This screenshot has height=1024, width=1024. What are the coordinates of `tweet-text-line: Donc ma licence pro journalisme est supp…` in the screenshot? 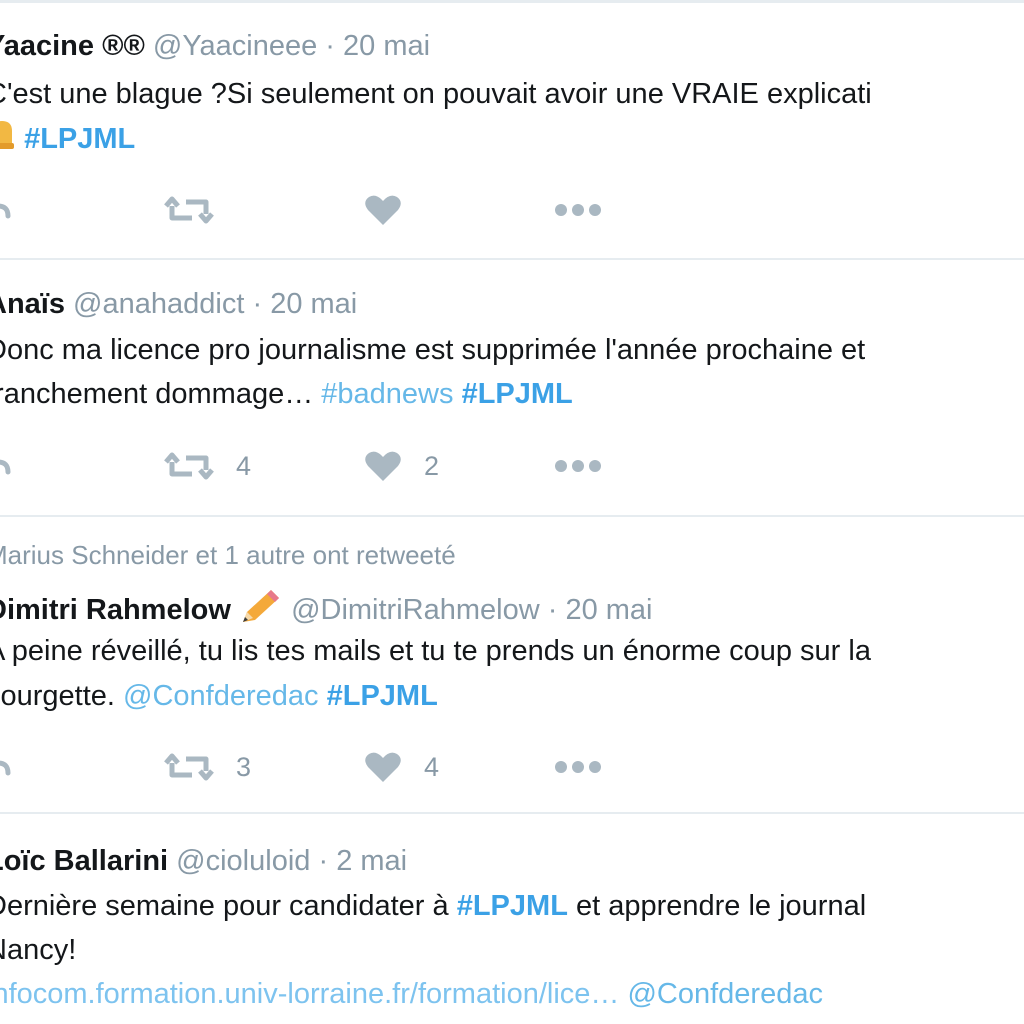 It's located at (433, 350).